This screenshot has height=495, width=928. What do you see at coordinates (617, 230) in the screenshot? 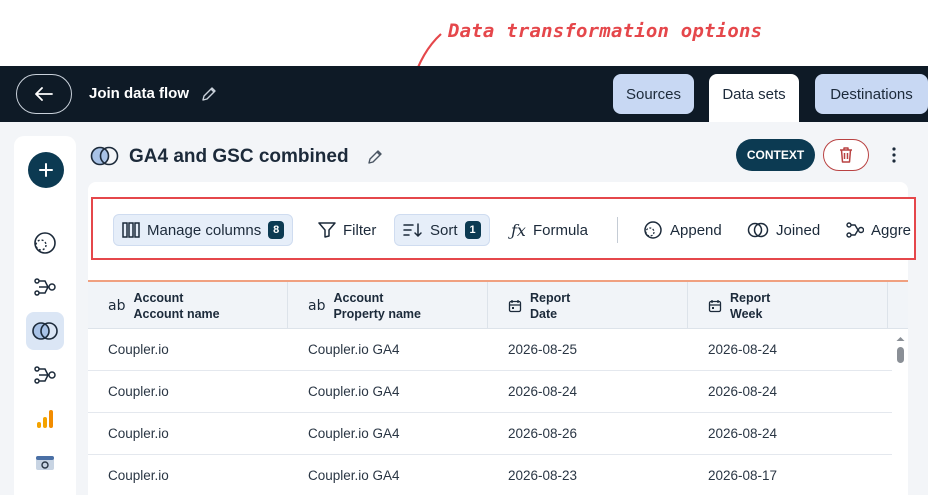
I see `toolbar-divider` at bounding box center [617, 230].